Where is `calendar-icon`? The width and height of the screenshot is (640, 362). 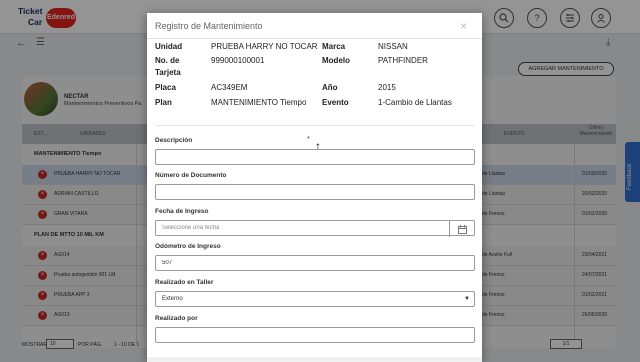 calendar-icon is located at coordinates (462, 229).